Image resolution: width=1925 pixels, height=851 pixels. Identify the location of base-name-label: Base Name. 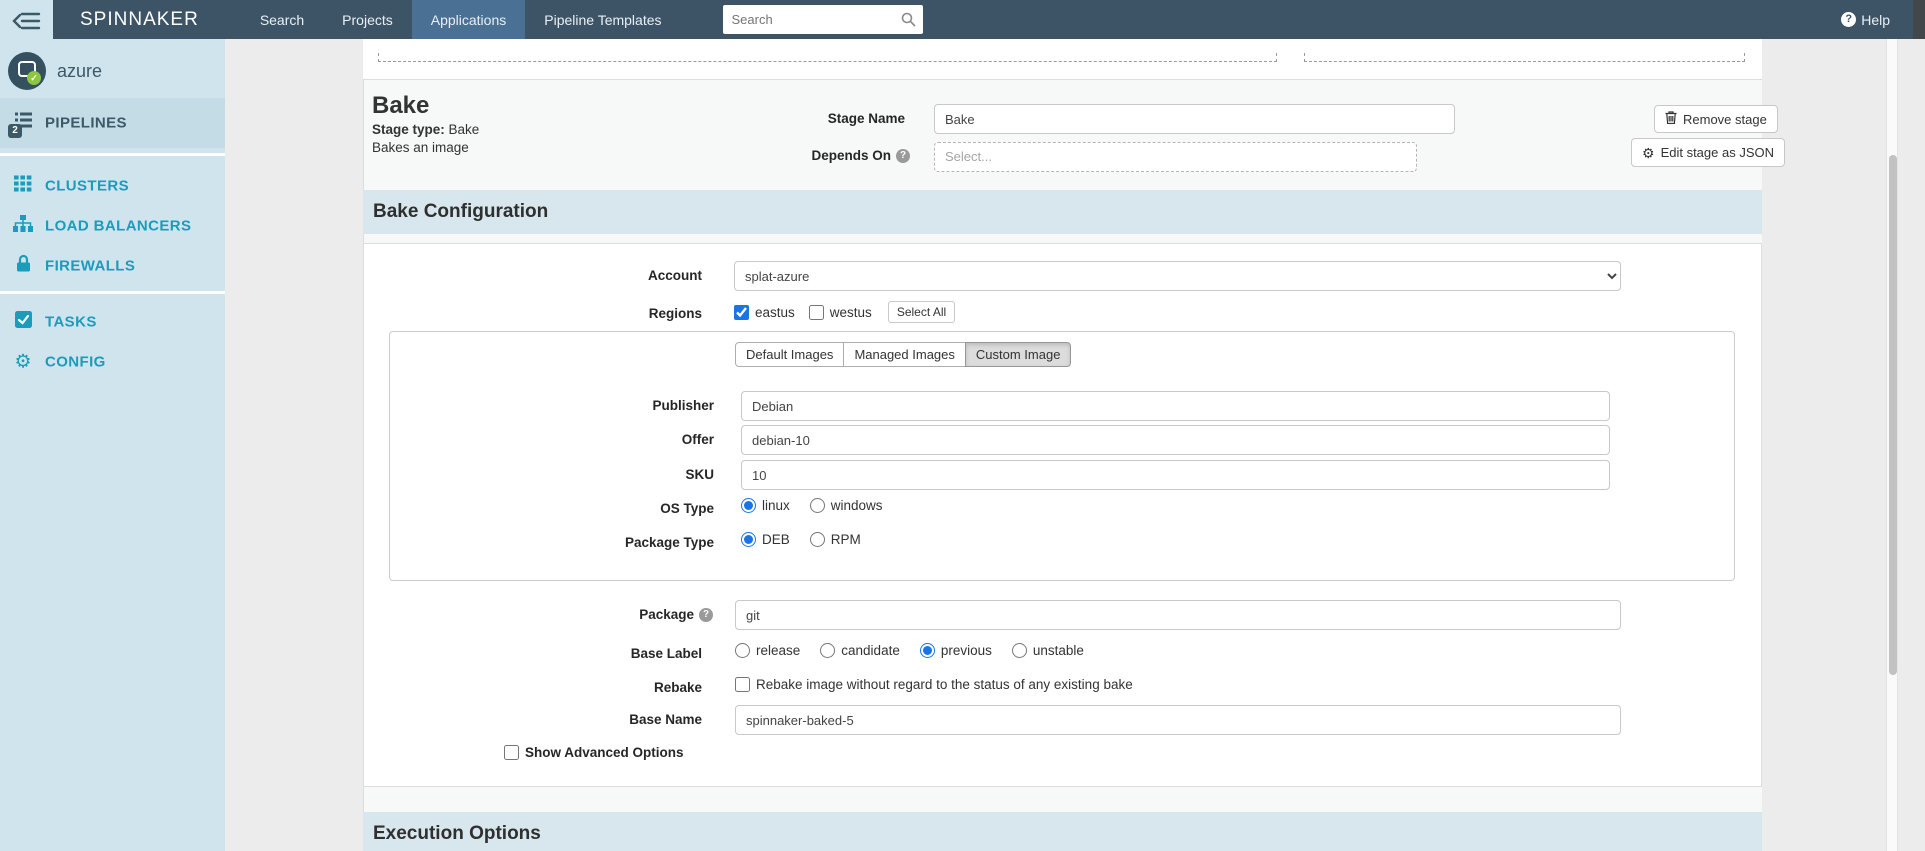
(665, 719).